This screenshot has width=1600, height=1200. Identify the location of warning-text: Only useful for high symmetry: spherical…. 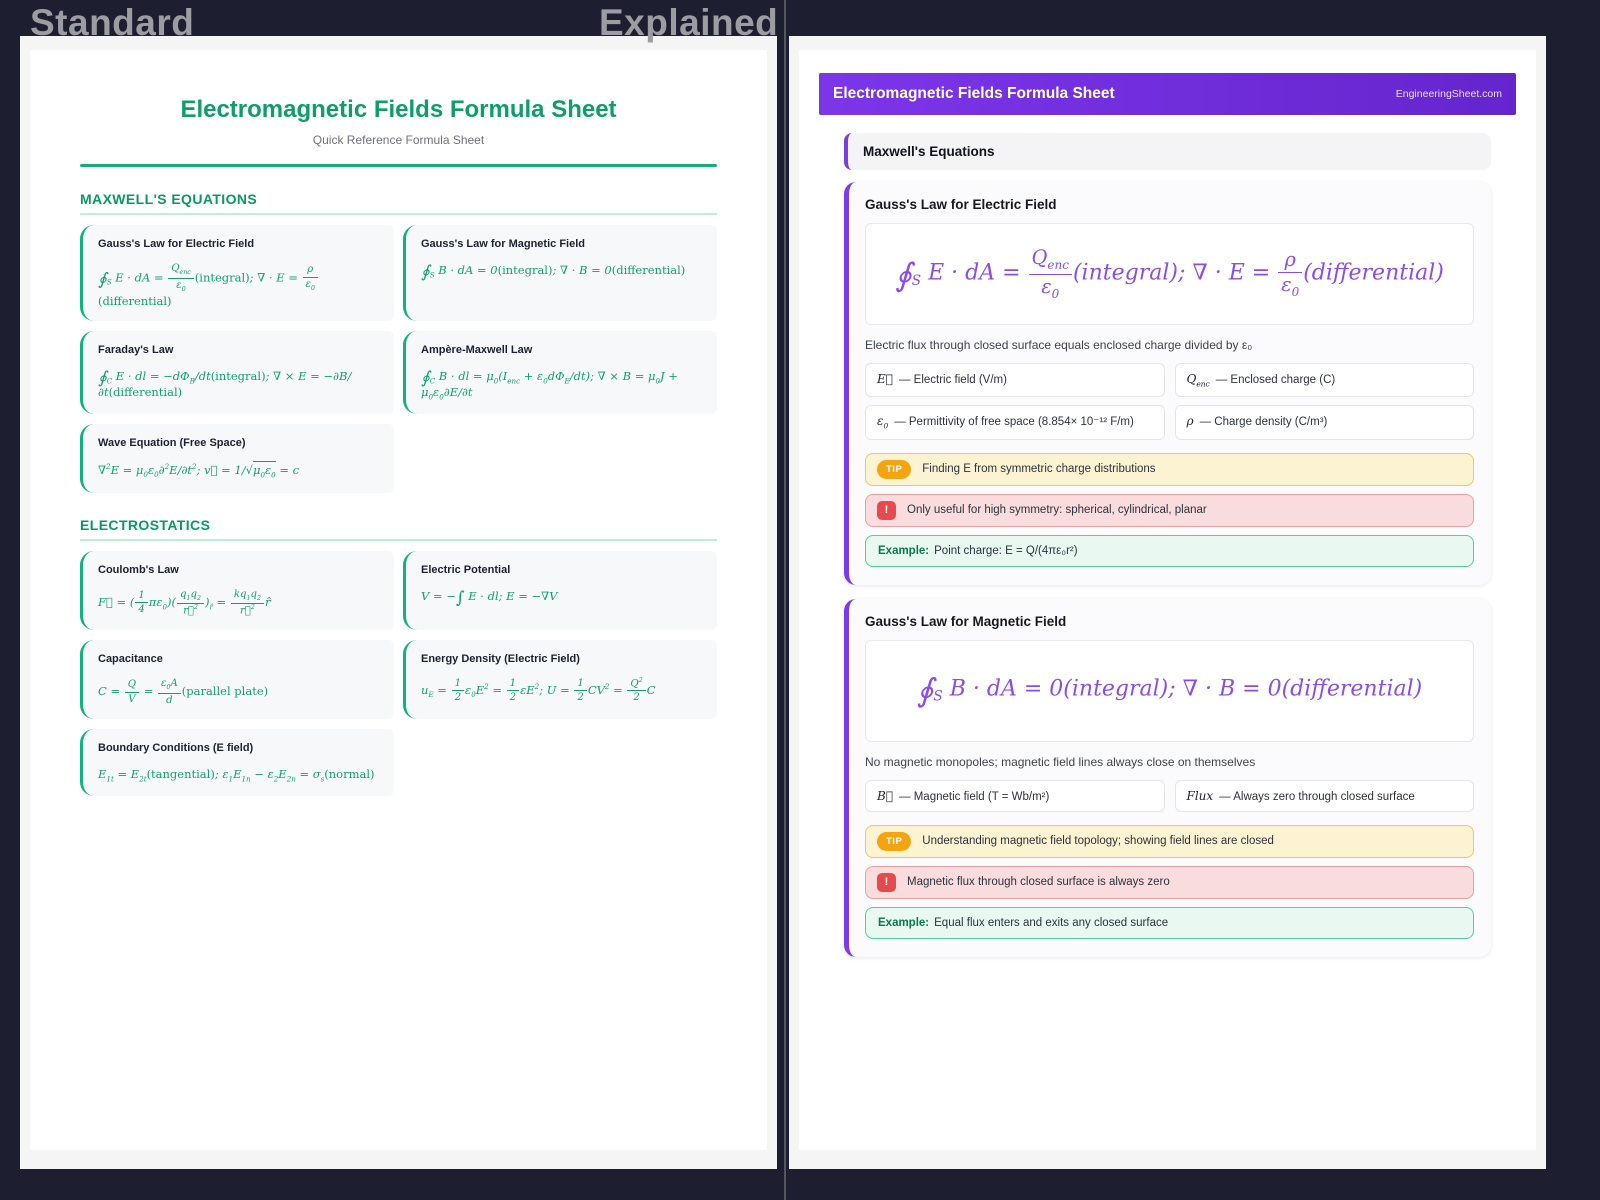
(1057, 510).